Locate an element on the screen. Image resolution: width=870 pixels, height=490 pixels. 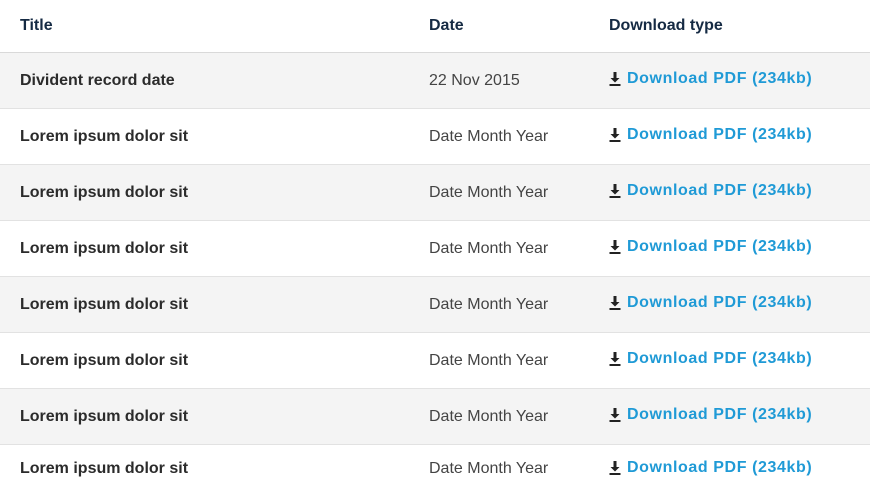
header-title: Title is located at coordinates (36, 25).